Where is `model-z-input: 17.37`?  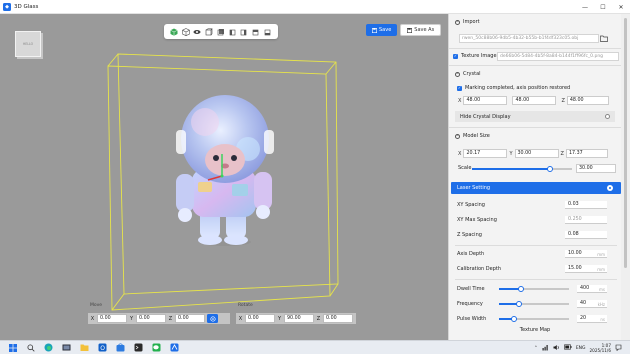
model-z-input: 17.37 is located at coordinates (586, 153).